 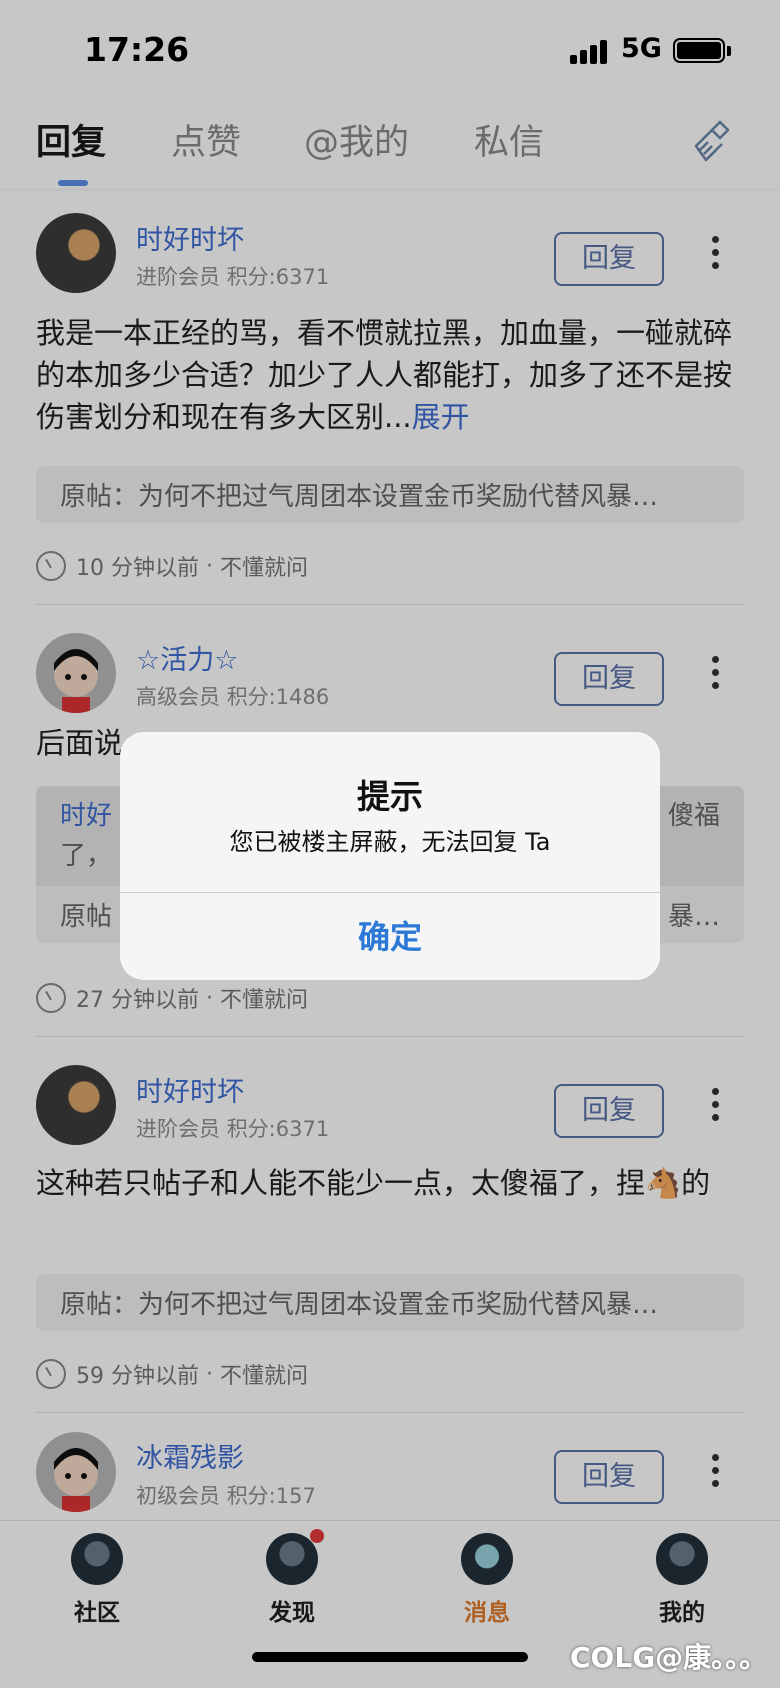 I want to click on dialog-message: 您已被楼主屏蔽，无法回复 Ta, so click(x=390, y=842).